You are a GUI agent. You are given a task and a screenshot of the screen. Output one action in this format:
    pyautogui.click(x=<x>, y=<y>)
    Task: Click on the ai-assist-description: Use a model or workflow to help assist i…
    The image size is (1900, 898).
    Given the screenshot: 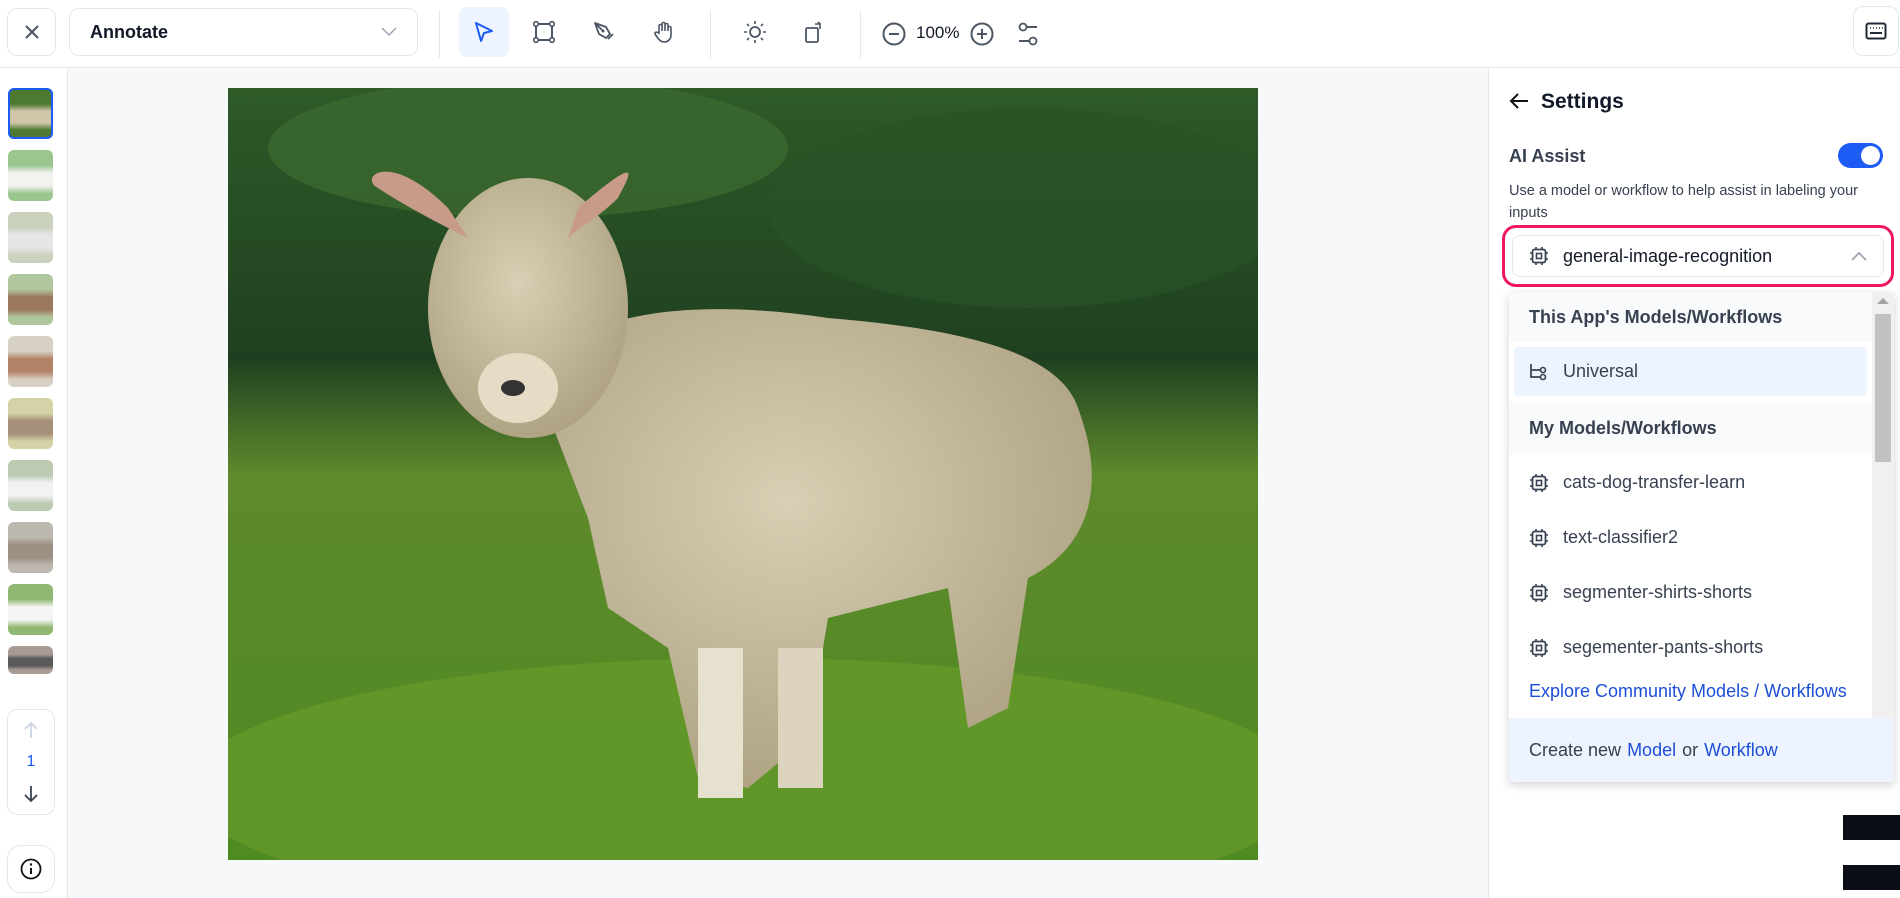 What is the action you would take?
    pyautogui.click(x=1683, y=202)
    